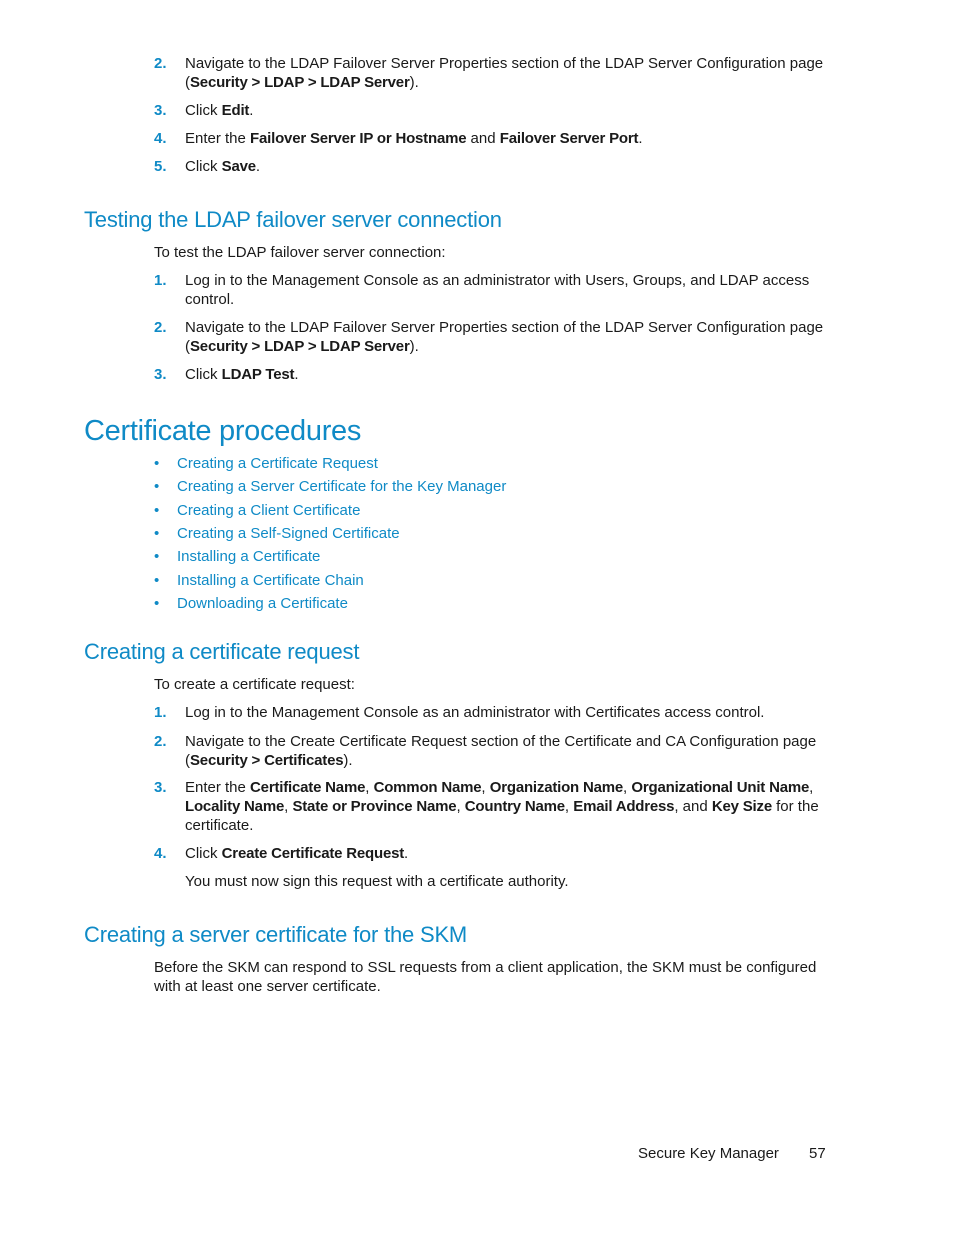  I want to click on step-text: Click Save., so click(510, 166).